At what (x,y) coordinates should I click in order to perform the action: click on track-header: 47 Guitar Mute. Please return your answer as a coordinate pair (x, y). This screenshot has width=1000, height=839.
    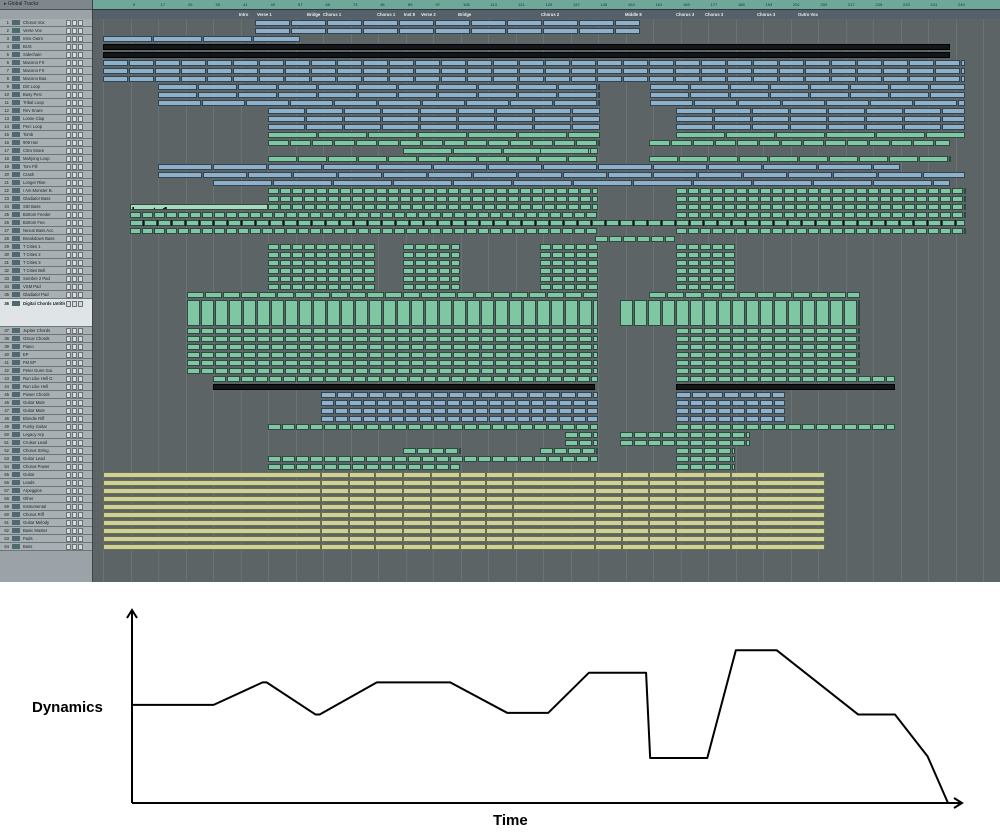
    Looking at the image, I should click on (46, 411).